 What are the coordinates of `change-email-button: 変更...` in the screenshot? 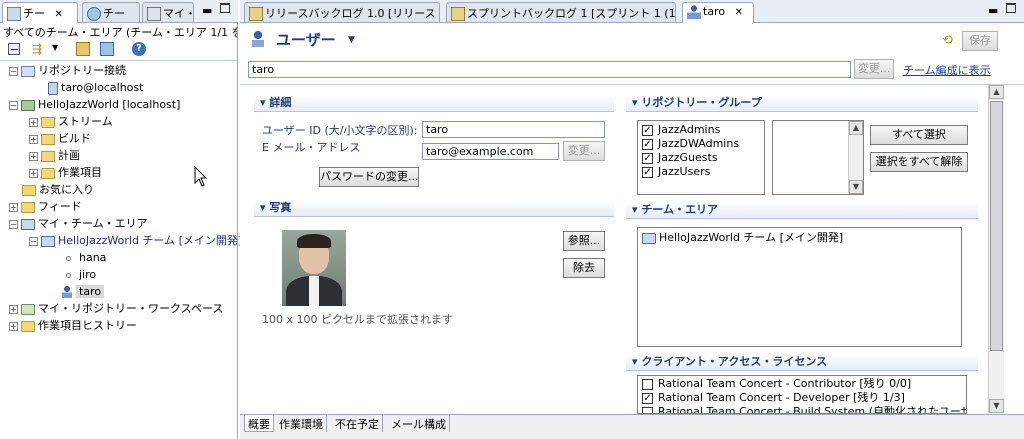 It's located at (584, 151).